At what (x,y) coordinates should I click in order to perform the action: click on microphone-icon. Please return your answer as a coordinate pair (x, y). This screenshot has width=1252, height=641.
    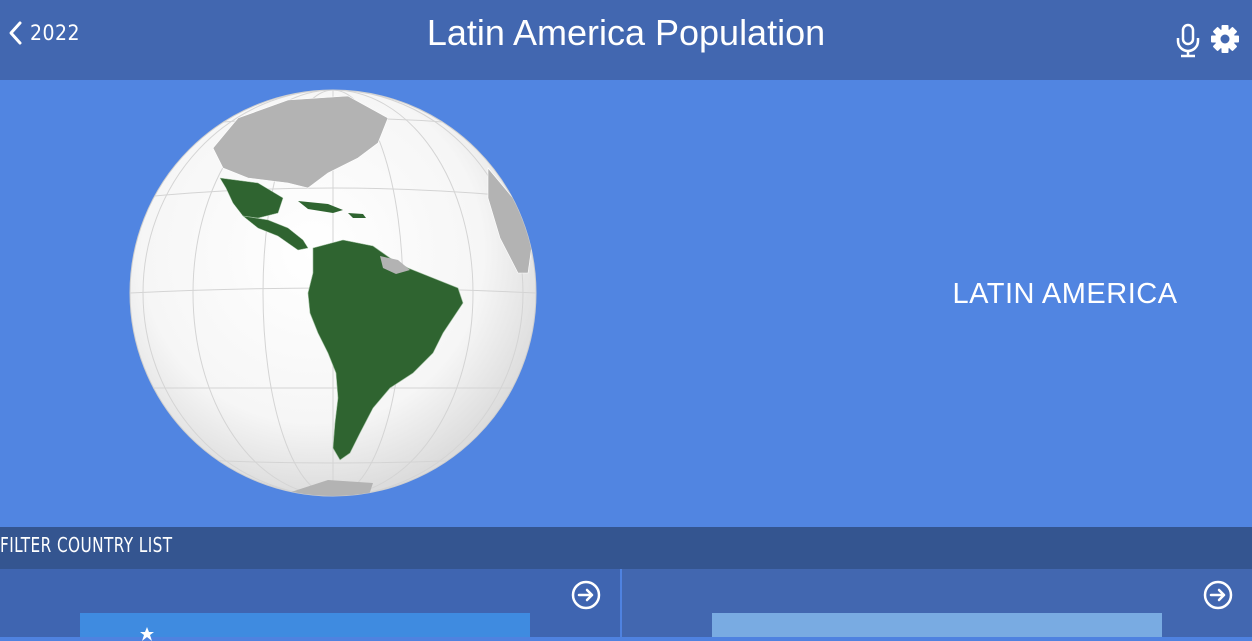
    Looking at the image, I should click on (1188, 41).